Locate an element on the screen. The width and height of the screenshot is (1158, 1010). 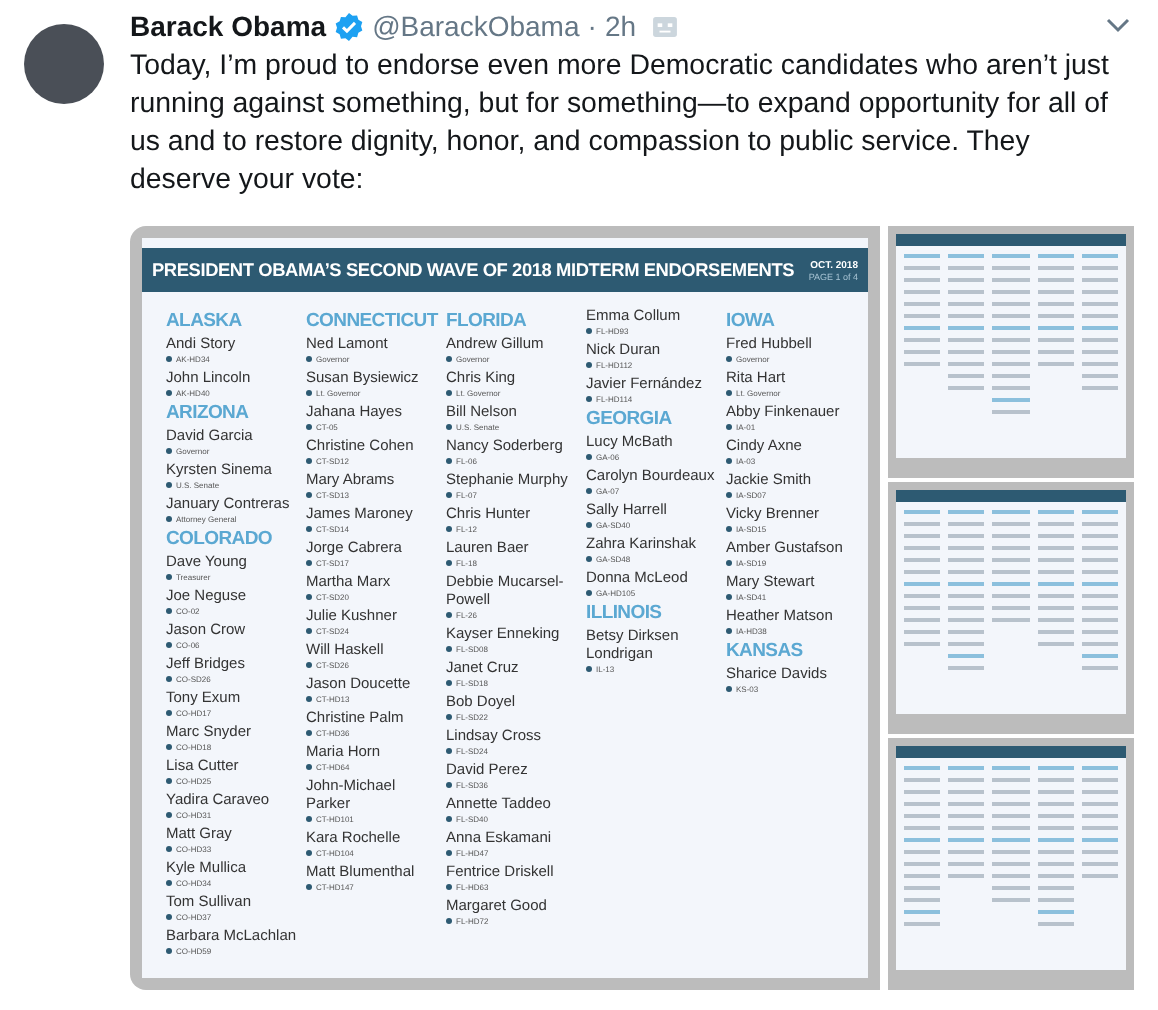
state-heading: CONNECTICUT is located at coordinates (373, 321).